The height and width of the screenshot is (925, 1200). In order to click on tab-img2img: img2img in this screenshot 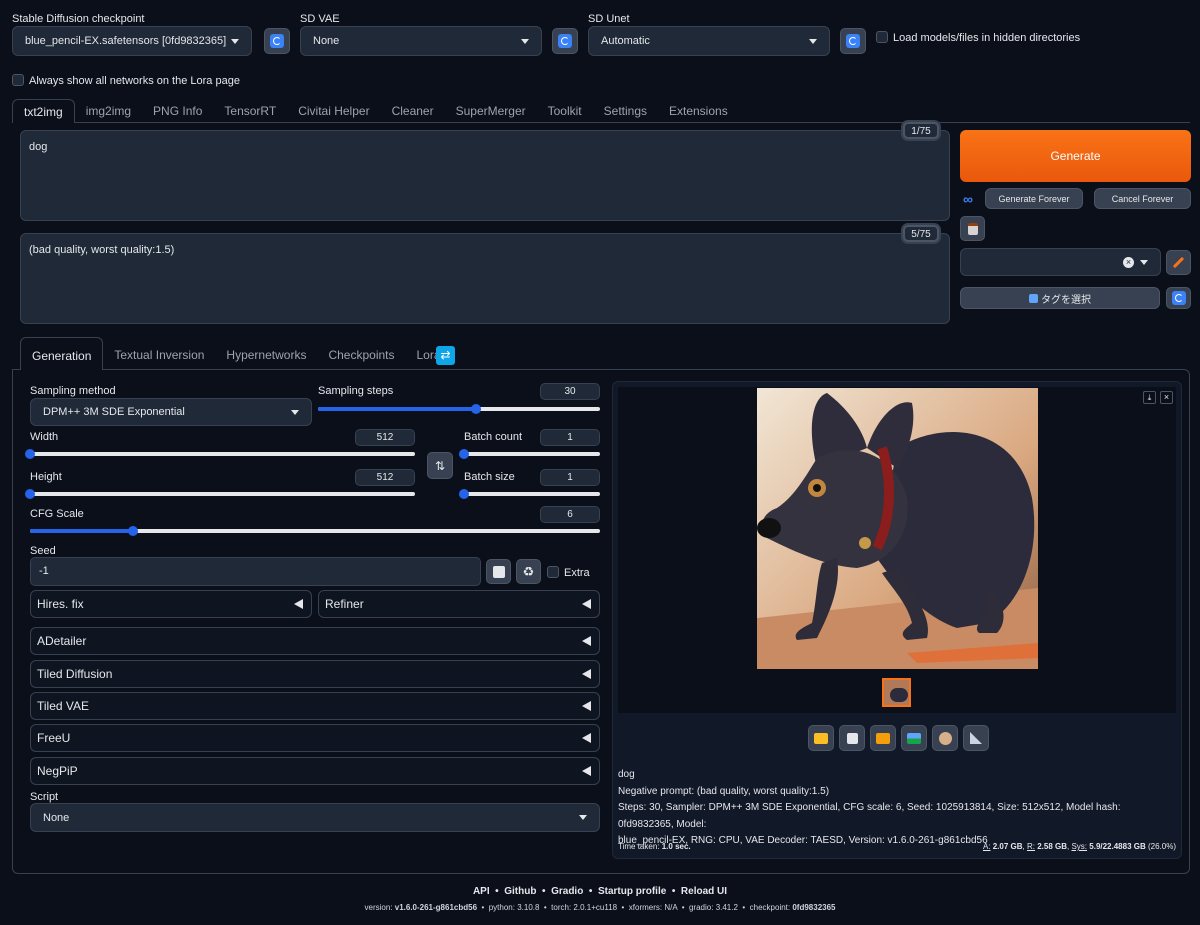, I will do `click(108, 111)`.